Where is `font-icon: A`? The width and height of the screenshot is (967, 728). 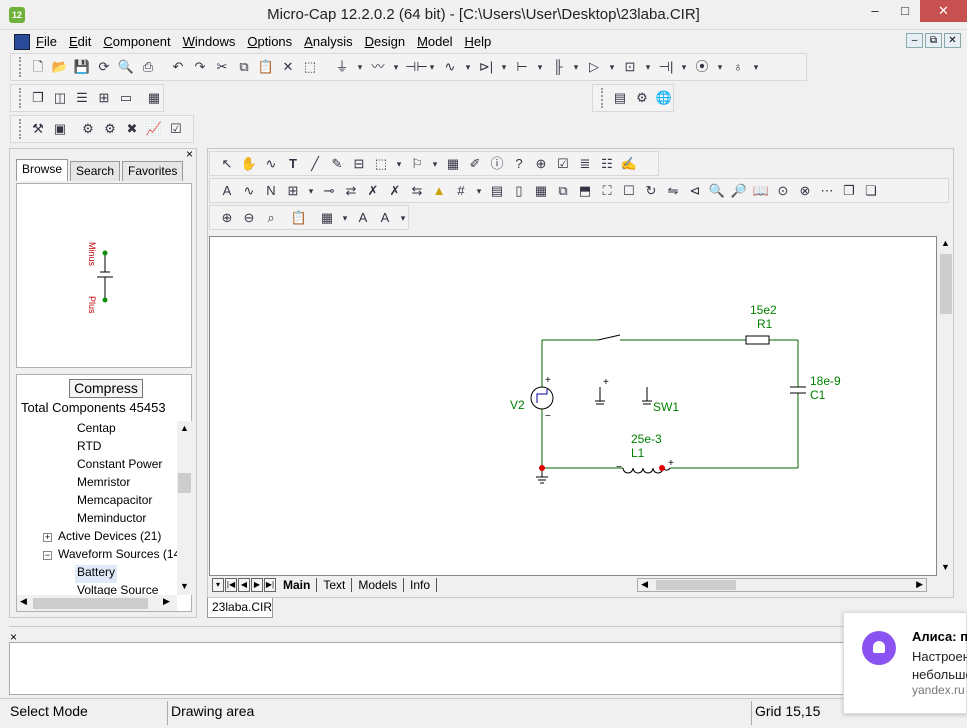 font-icon: A is located at coordinates (363, 218).